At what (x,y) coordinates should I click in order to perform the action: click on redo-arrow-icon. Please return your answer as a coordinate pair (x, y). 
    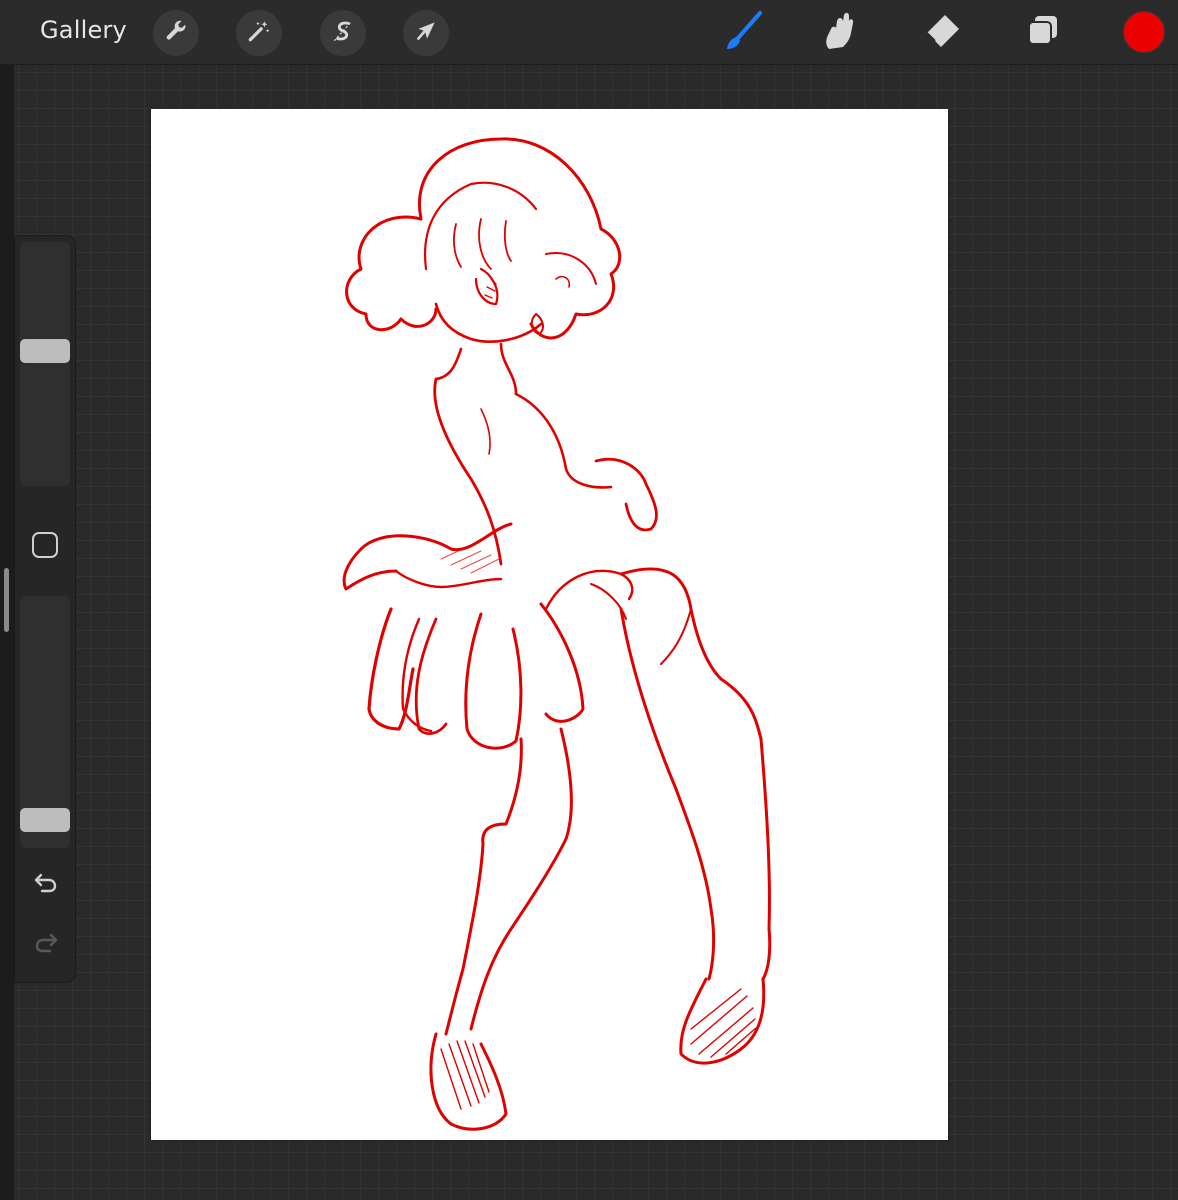
    Looking at the image, I should click on (46, 945).